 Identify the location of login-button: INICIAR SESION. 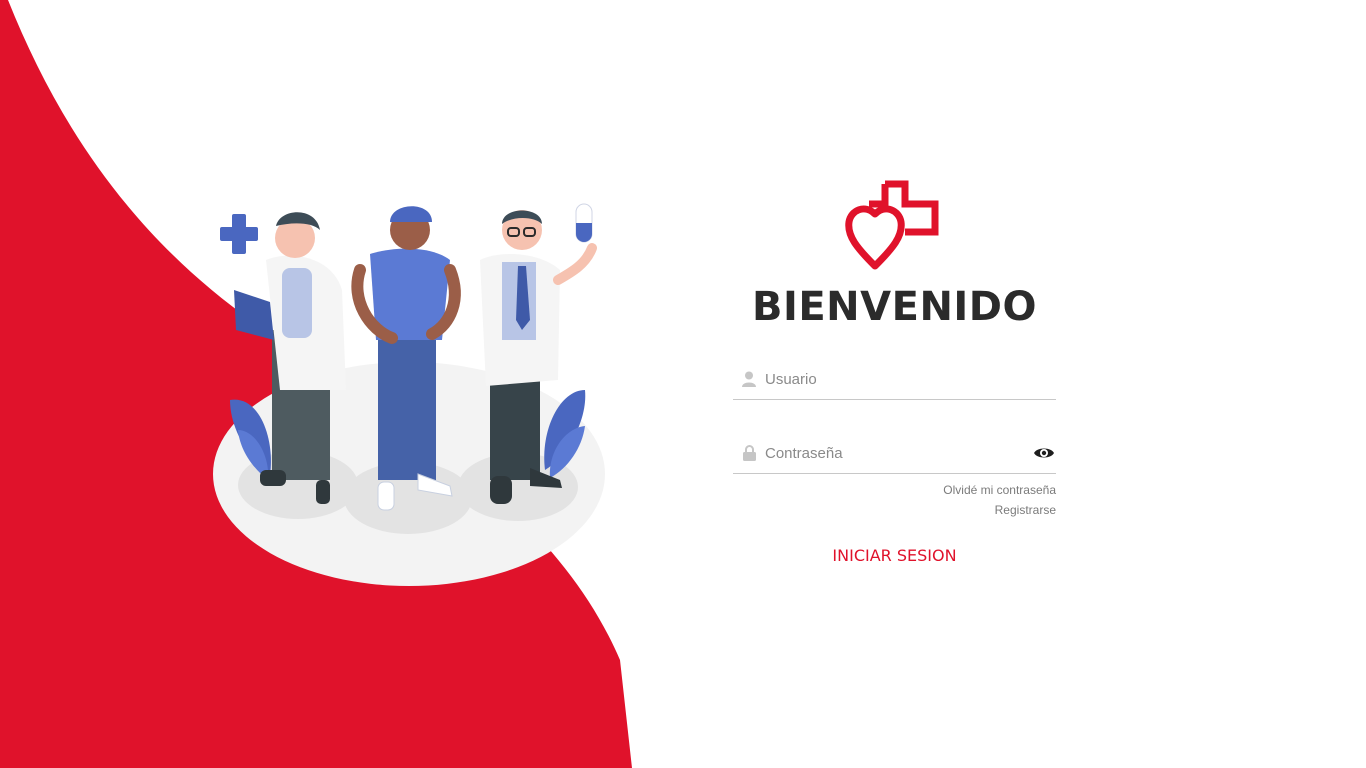
(894, 555).